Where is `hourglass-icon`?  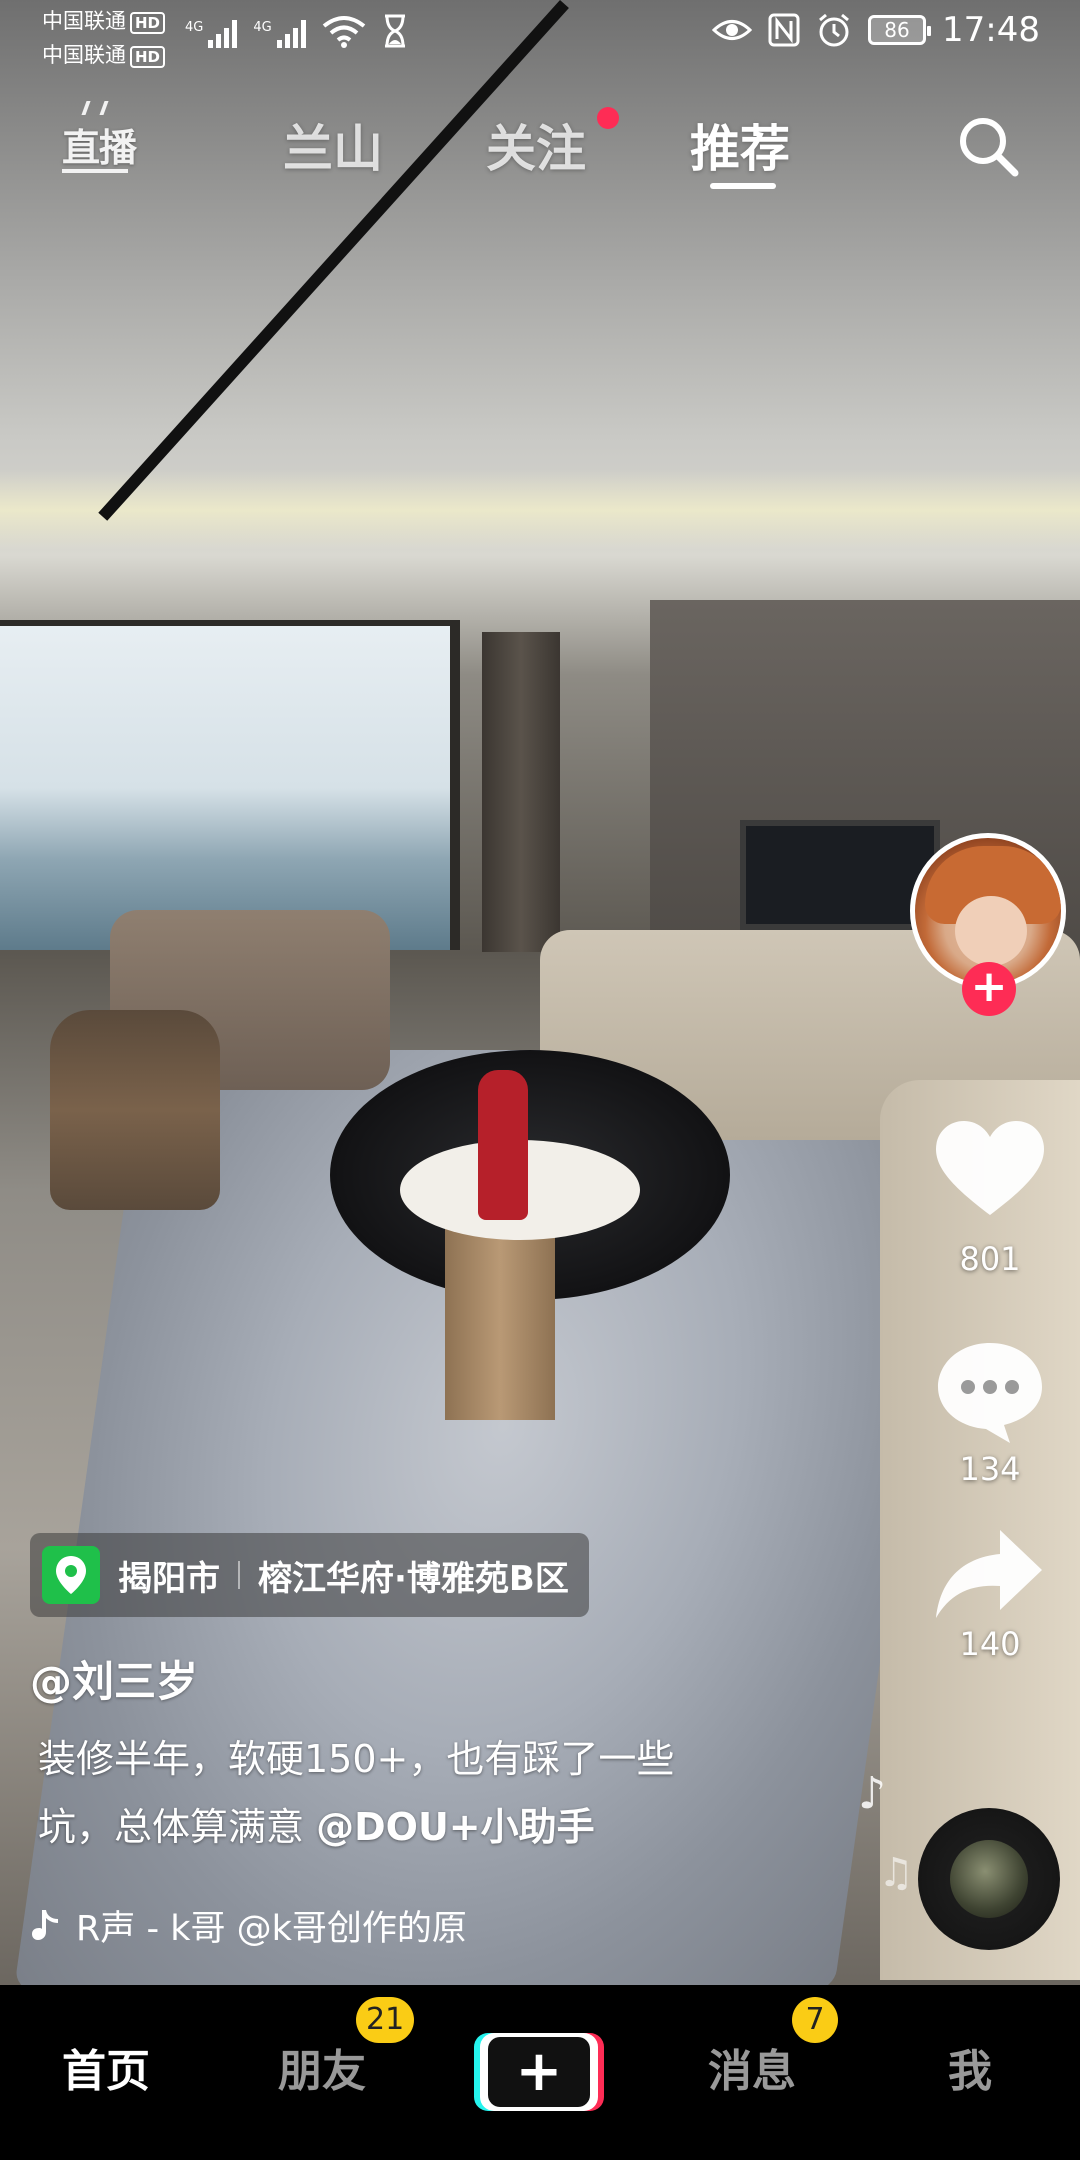 hourglass-icon is located at coordinates (394, 31).